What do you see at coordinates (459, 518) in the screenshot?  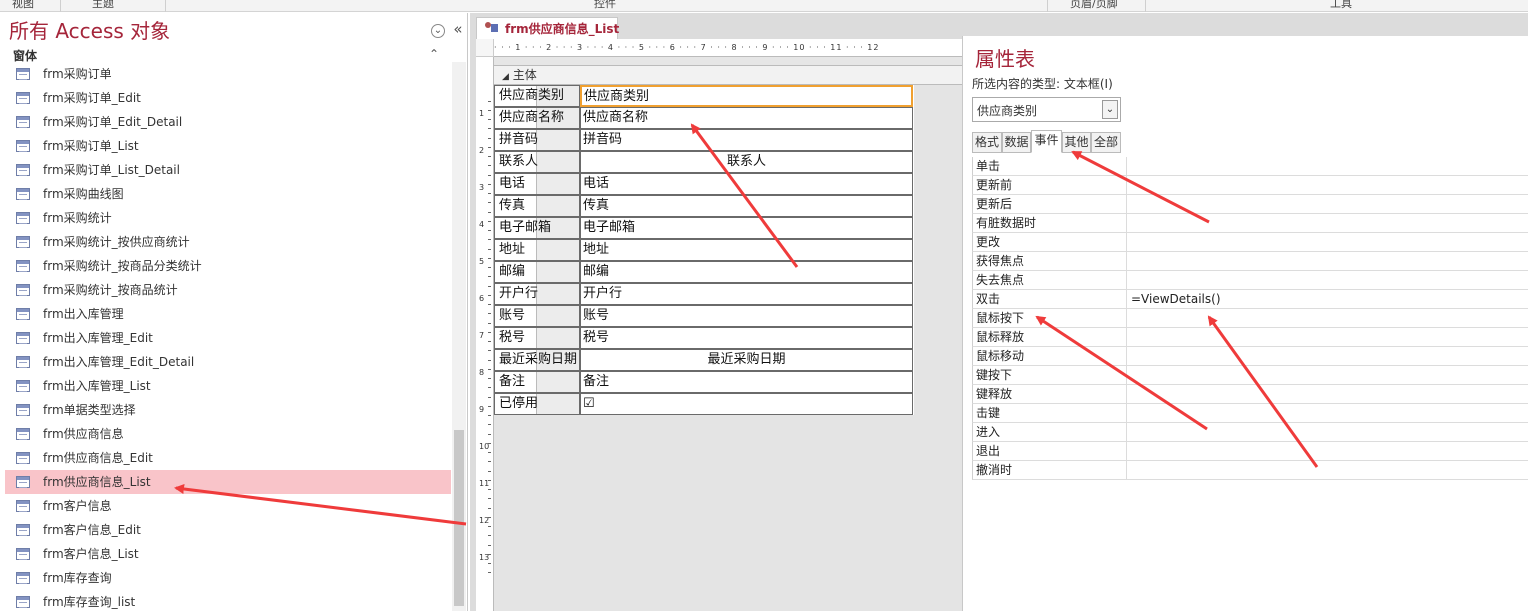 I see `nav-scrollbar-thumb` at bounding box center [459, 518].